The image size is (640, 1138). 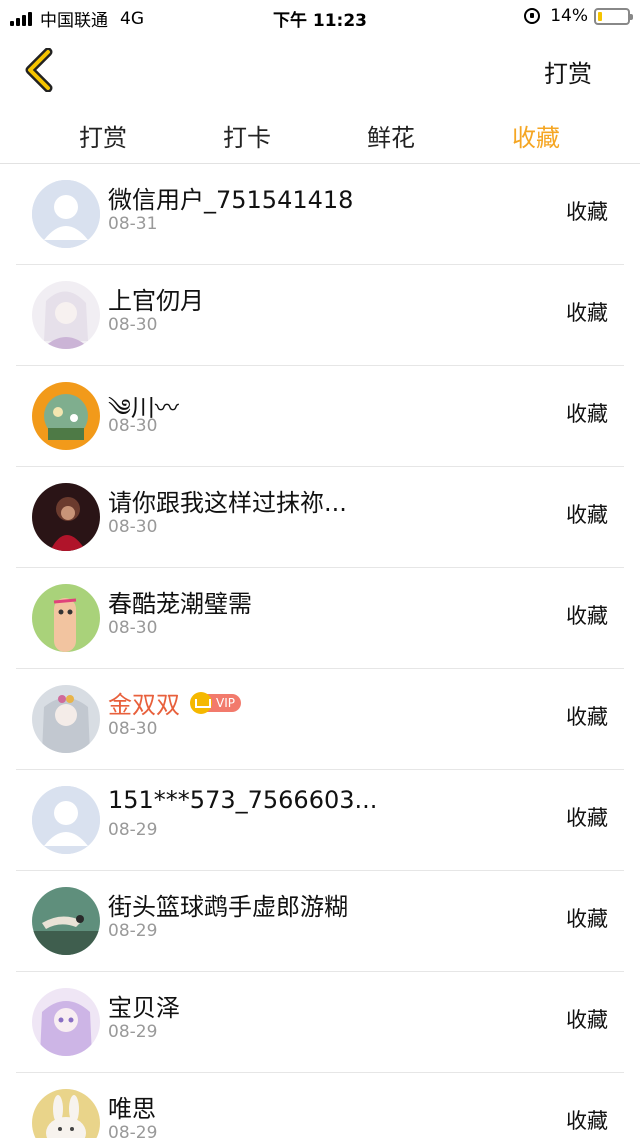 I want to click on tab-checkin: 打卡, so click(x=247, y=135).